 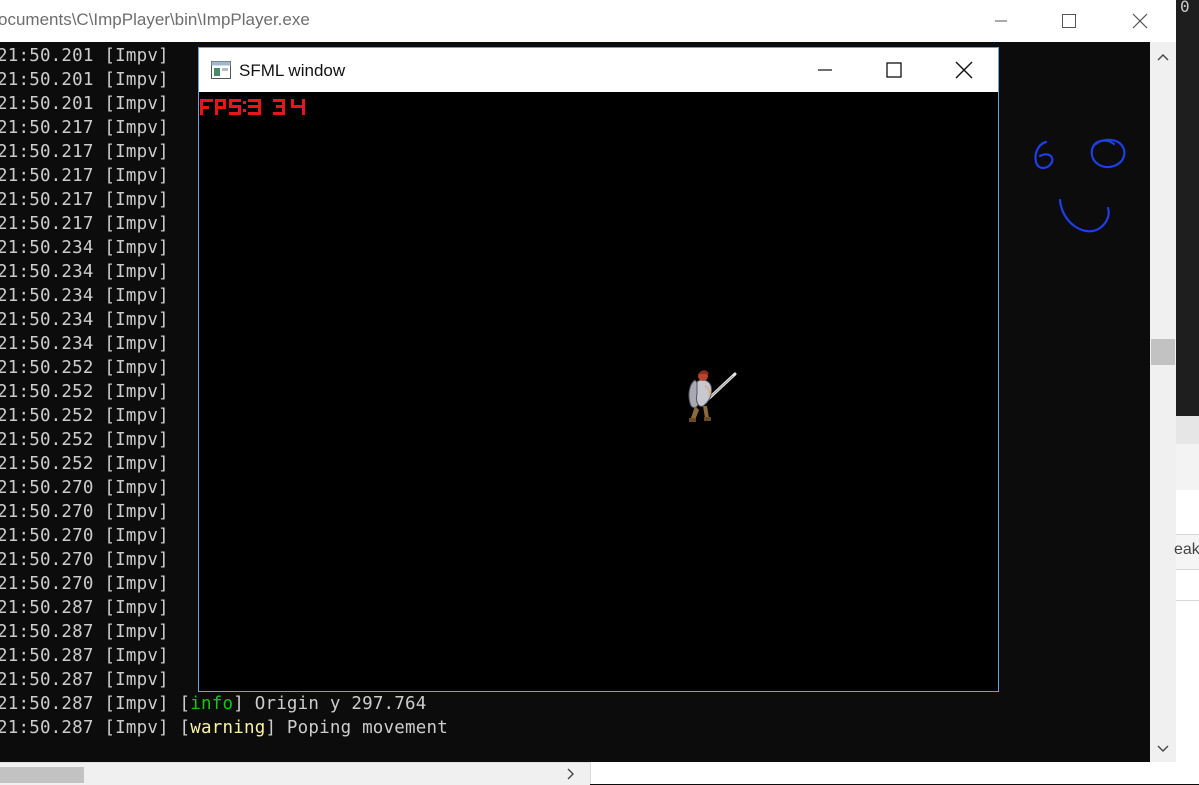 I want to click on divider, so click(x=1187, y=600).